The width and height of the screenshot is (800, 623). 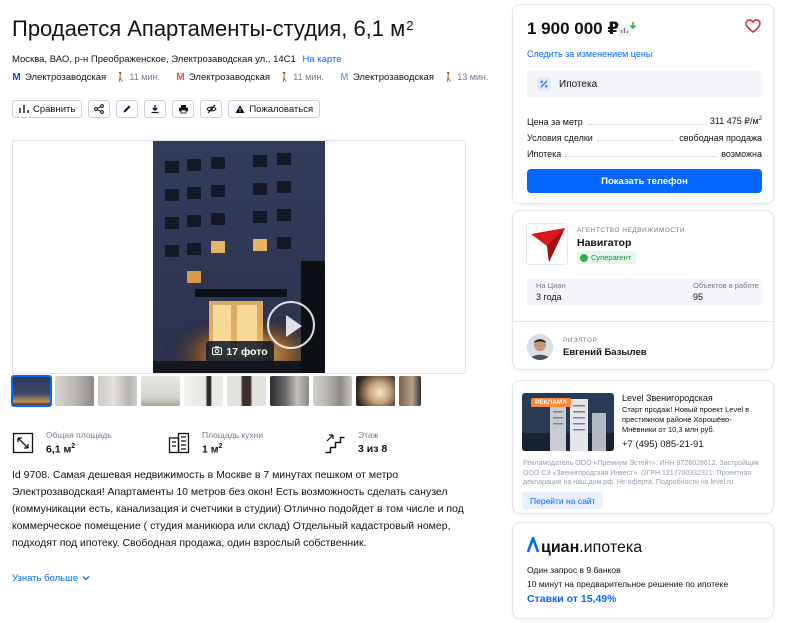 What do you see at coordinates (574, 570) in the screenshot?
I see `ipoteka-line1: Один запрос в 9 банков` at bounding box center [574, 570].